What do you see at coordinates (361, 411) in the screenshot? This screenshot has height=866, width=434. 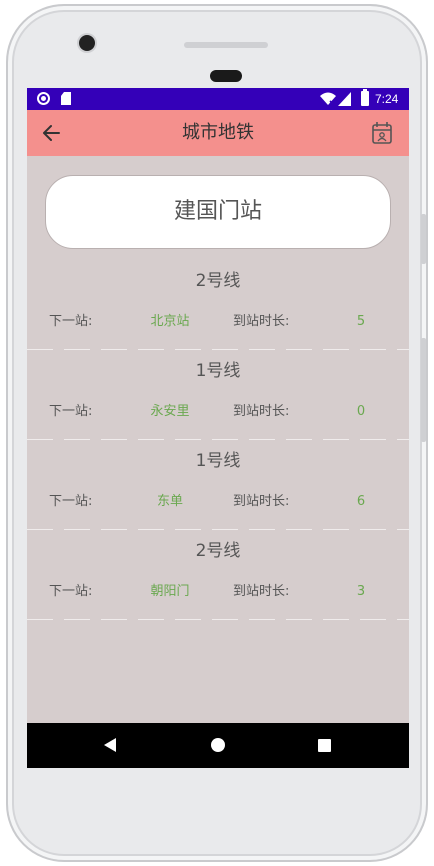 I see `arrival-time-value: 0` at bounding box center [361, 411].